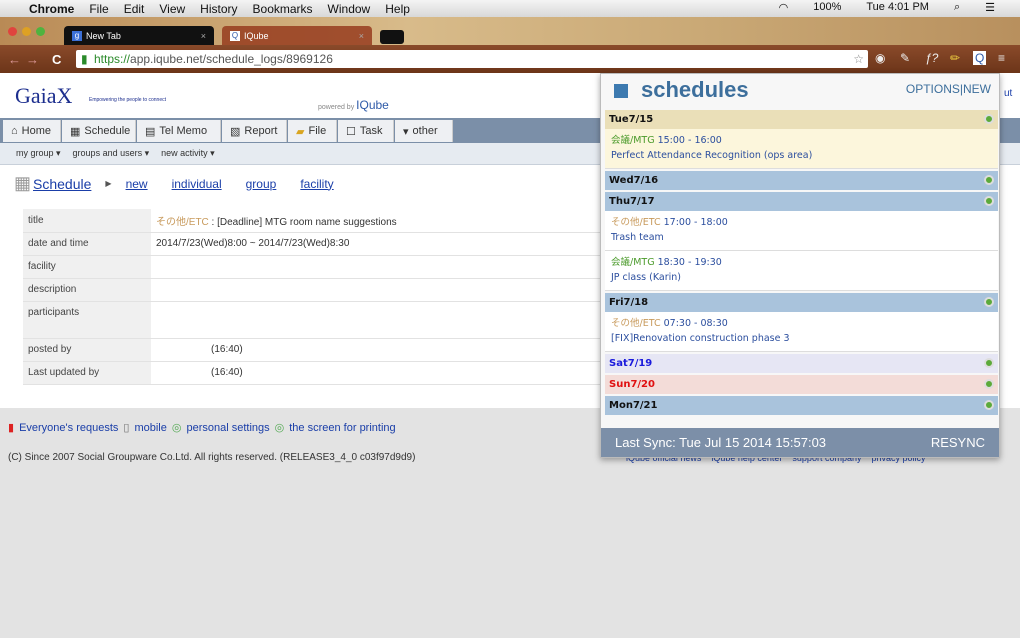  Describe the element at coordinates (880, 58) in the screenshot. I see `extension-chrome-icon: ◉` at that location.